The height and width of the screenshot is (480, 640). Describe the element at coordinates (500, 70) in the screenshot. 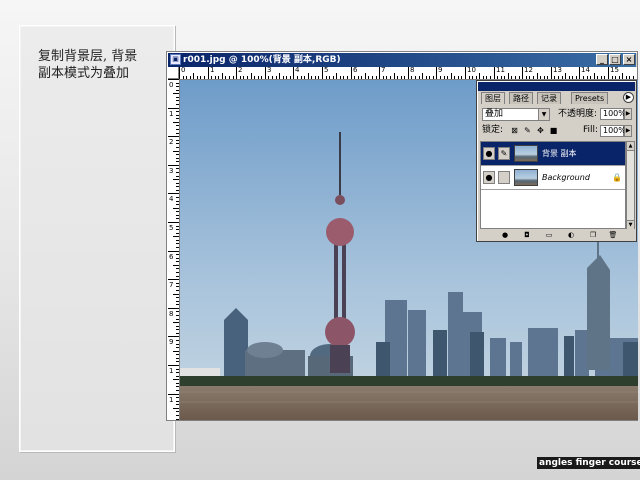

I see `ruler-tick-label: 11` at that location.